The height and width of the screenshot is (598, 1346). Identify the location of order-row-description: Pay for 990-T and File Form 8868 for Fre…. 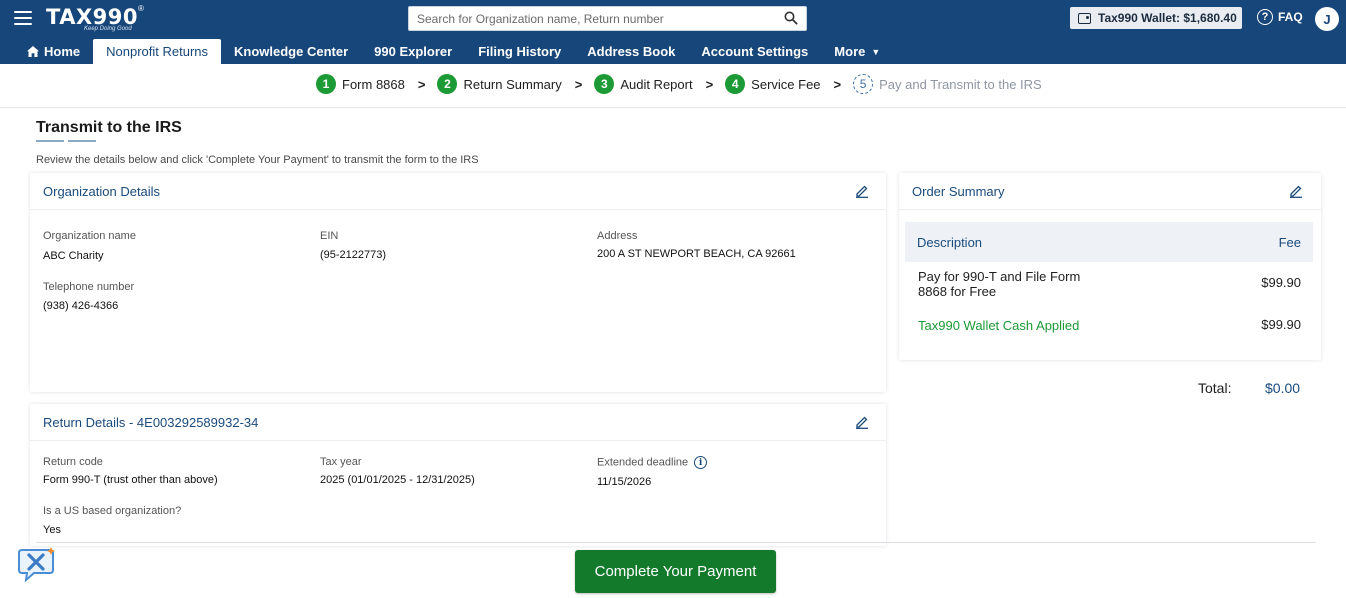
(999, 284).